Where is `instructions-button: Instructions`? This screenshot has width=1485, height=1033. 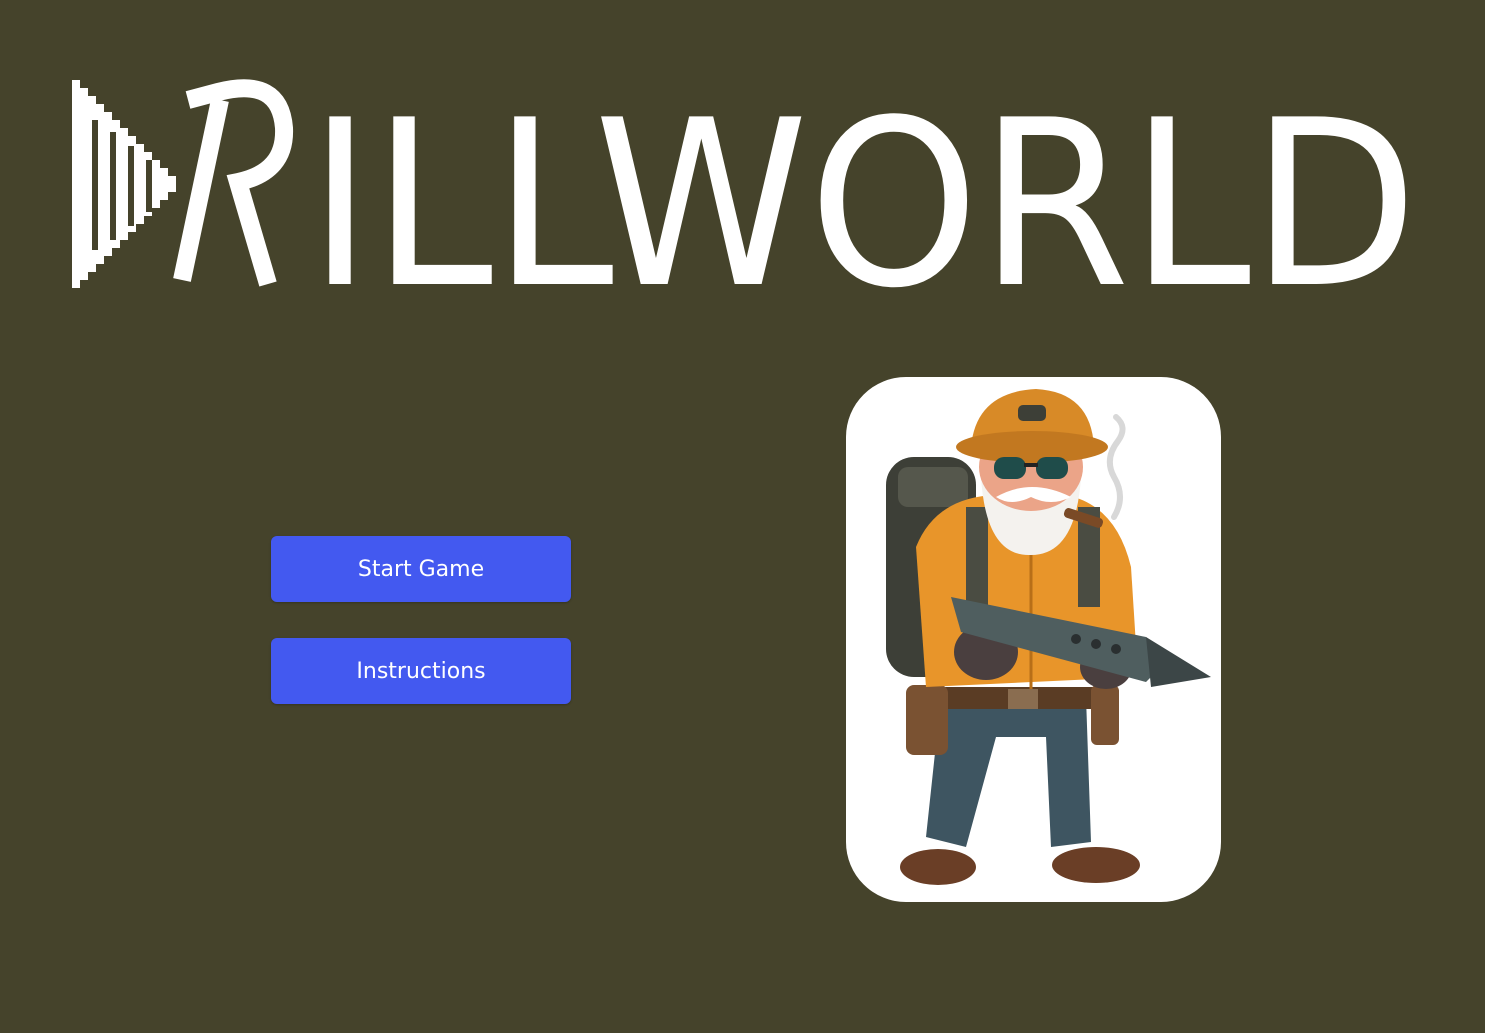
instructions-button: Instructions is located at coordinates (421, 671).